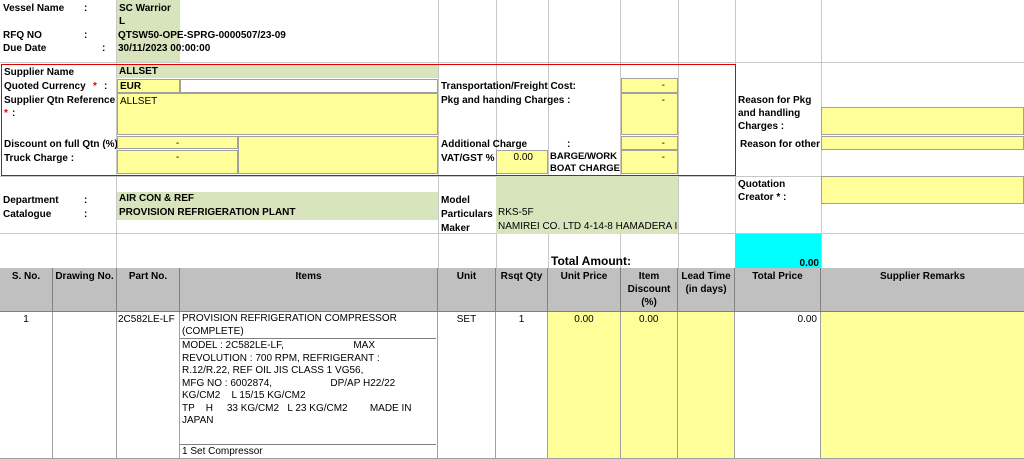 Image resolution: width=1024 pixels, height=459 pixels. I want to click on maker-value: NAMIREI CO. LTD 4-14-8 HAMADERA IS, so click(587, 227).